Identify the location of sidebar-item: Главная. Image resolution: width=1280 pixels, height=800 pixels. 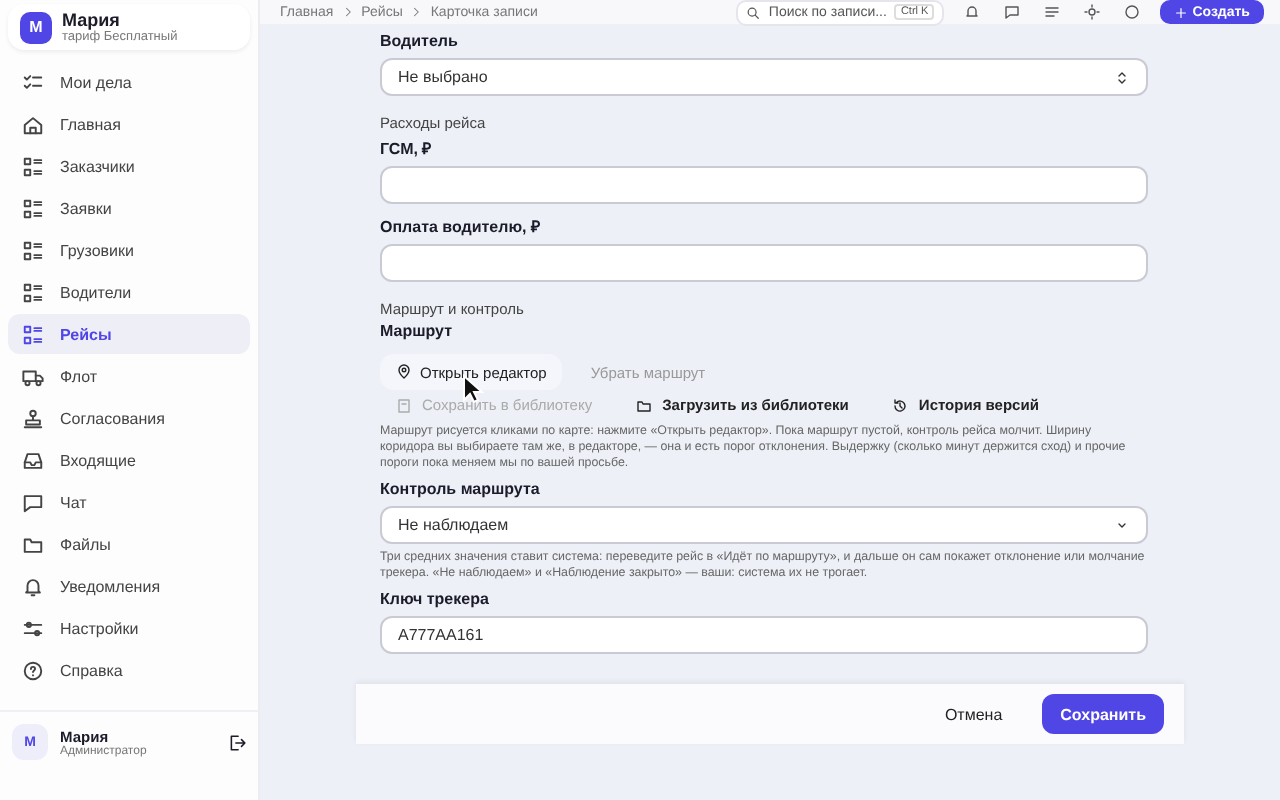
(129, 124).